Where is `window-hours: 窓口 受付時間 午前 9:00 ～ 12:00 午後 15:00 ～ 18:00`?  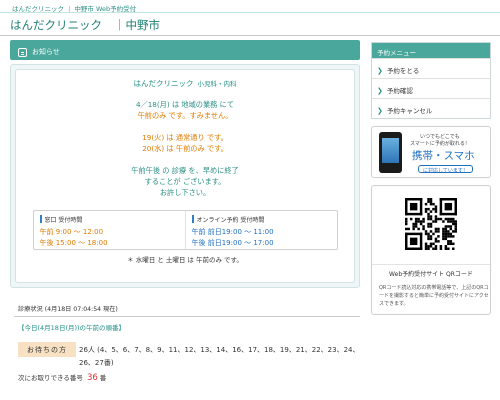 window-hours: 窓口 受付時間 午前 9:00 ～ 12:00 午後 15:00 ～ 18:00 is located at coordinates (109, 230).